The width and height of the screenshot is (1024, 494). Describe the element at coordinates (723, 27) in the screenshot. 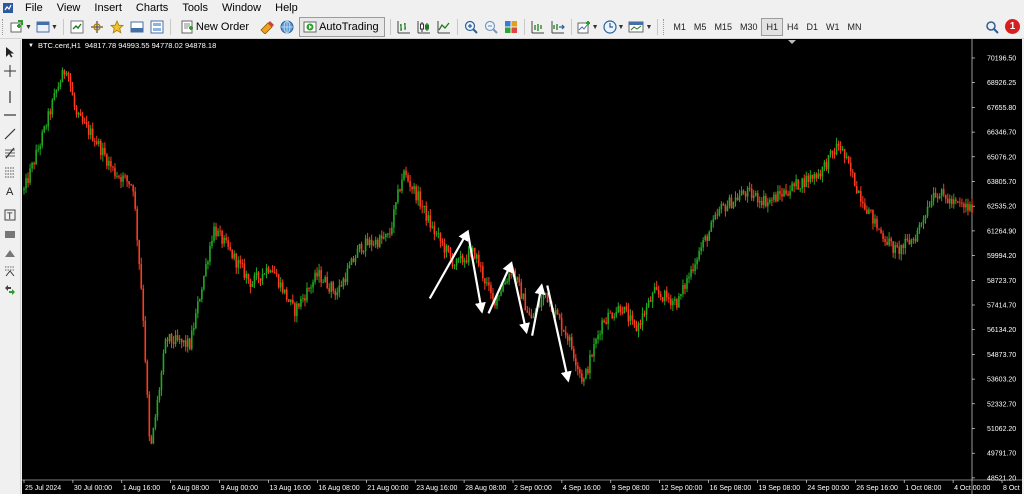

I see `timeframe-m15: M15` at that location.